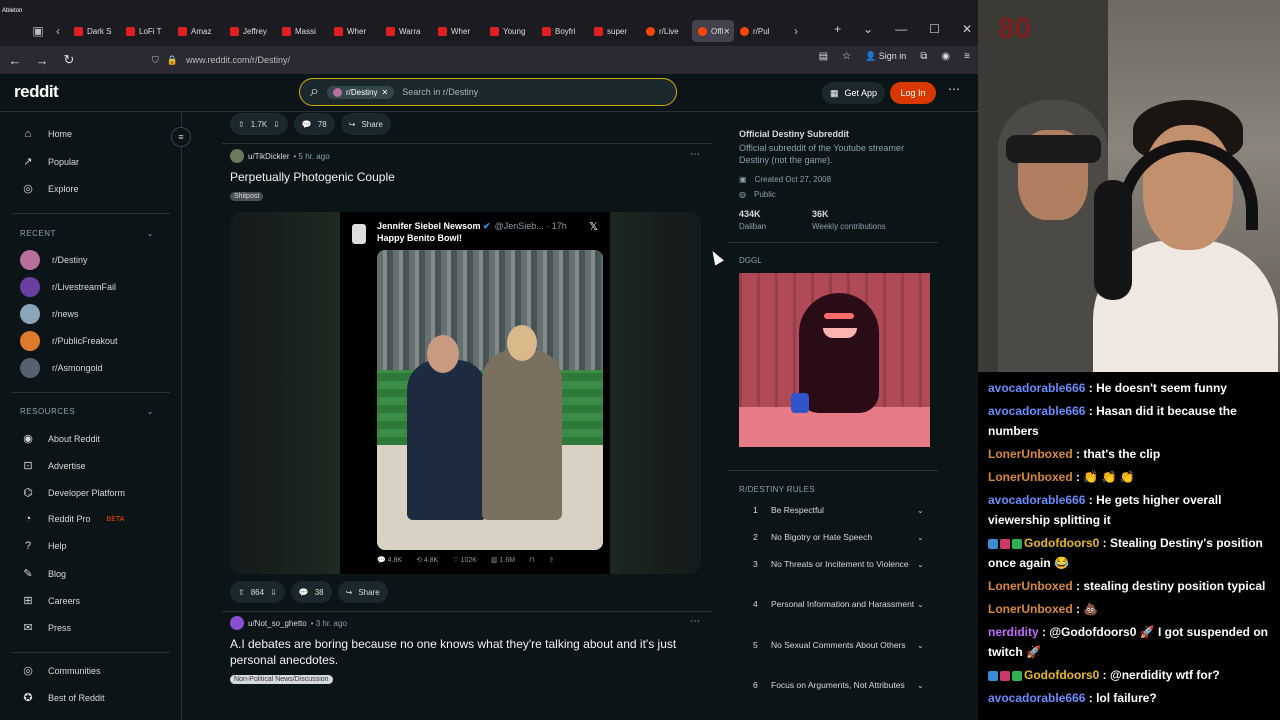  Describe the element at coordinates (760, 31) in the screenshot. I see `browser-tab: r/Pul` at that location.